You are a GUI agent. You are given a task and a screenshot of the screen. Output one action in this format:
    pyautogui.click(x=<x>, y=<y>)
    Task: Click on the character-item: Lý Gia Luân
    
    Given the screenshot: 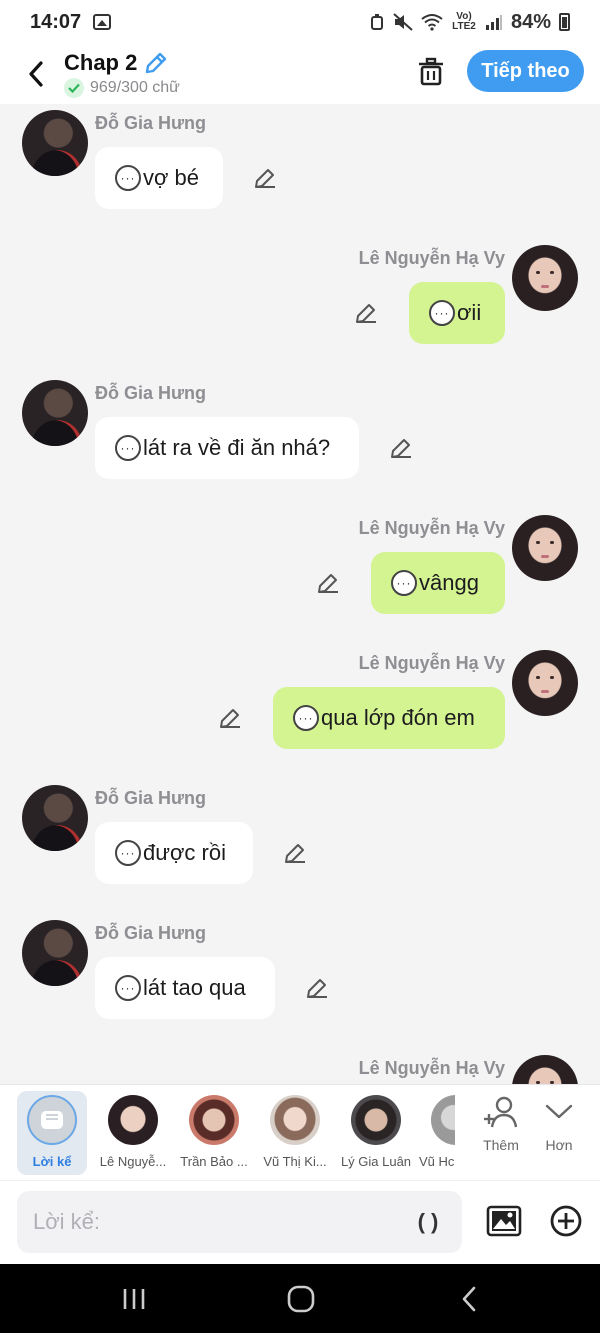 What is the action you would take?
    pyautogui.click(x=376, y=1133)
    